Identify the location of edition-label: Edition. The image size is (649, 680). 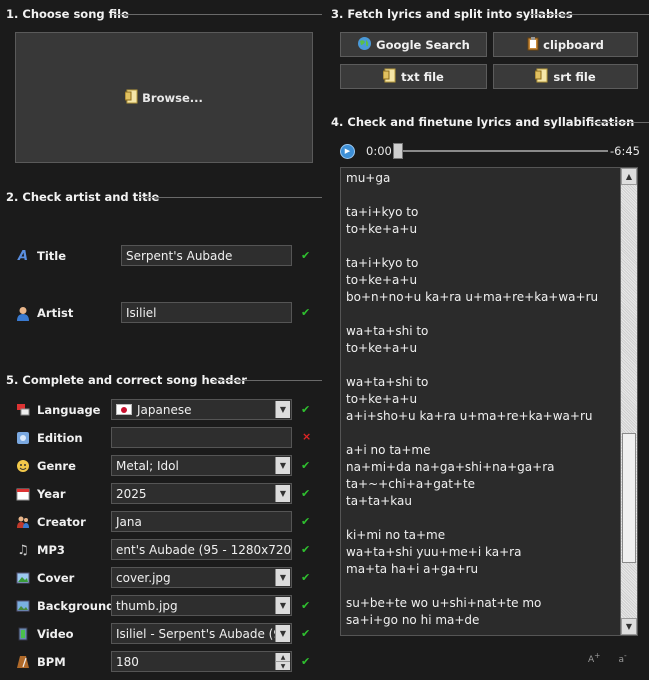
(49, 438).